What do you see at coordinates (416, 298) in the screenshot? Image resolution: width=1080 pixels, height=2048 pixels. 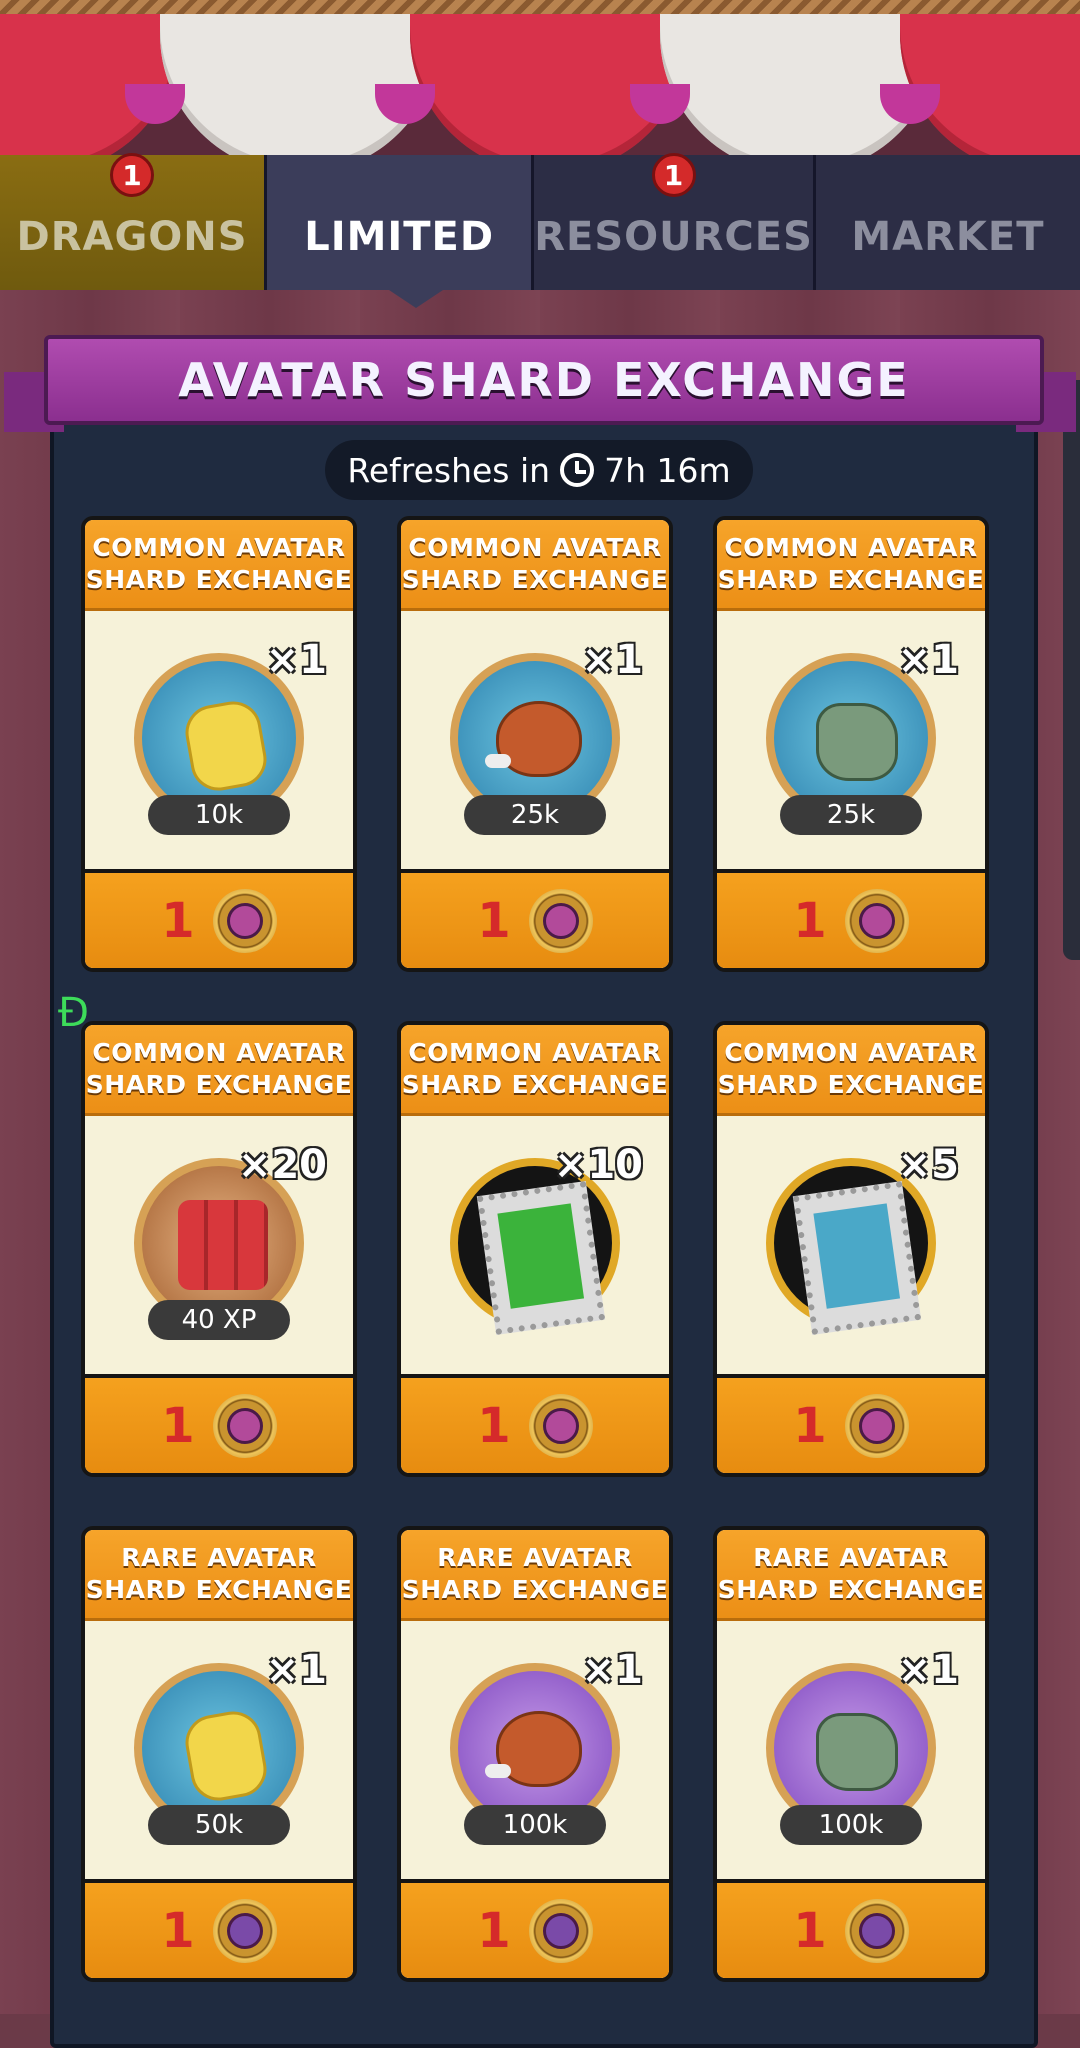 I see `active-tab-pointer` at bounding box center [416, 298].